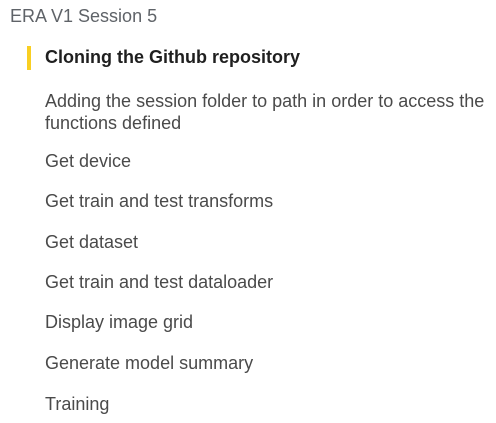 The height and width of the screenshot is (423, 496). What do you see at coordinates (270, 322) in the screenshot?
I see `toc-item-image-grid: Display image grid` at bounding box center [270, 322].